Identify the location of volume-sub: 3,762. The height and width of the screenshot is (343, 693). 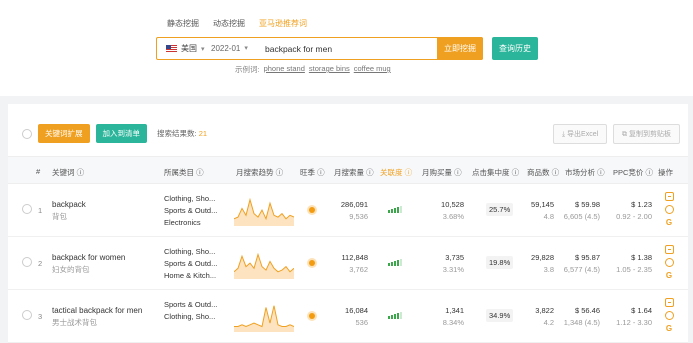
(358, 269).